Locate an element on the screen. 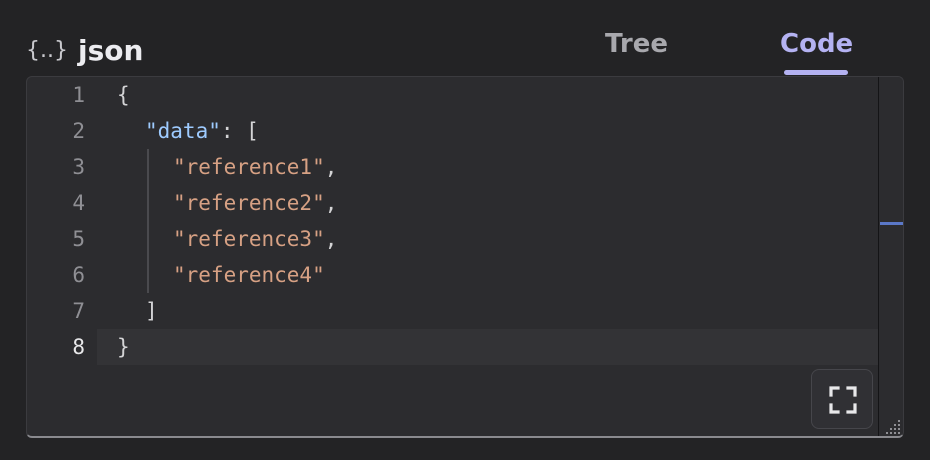  json-string: "reference1" is located at coordinates (249, 167).